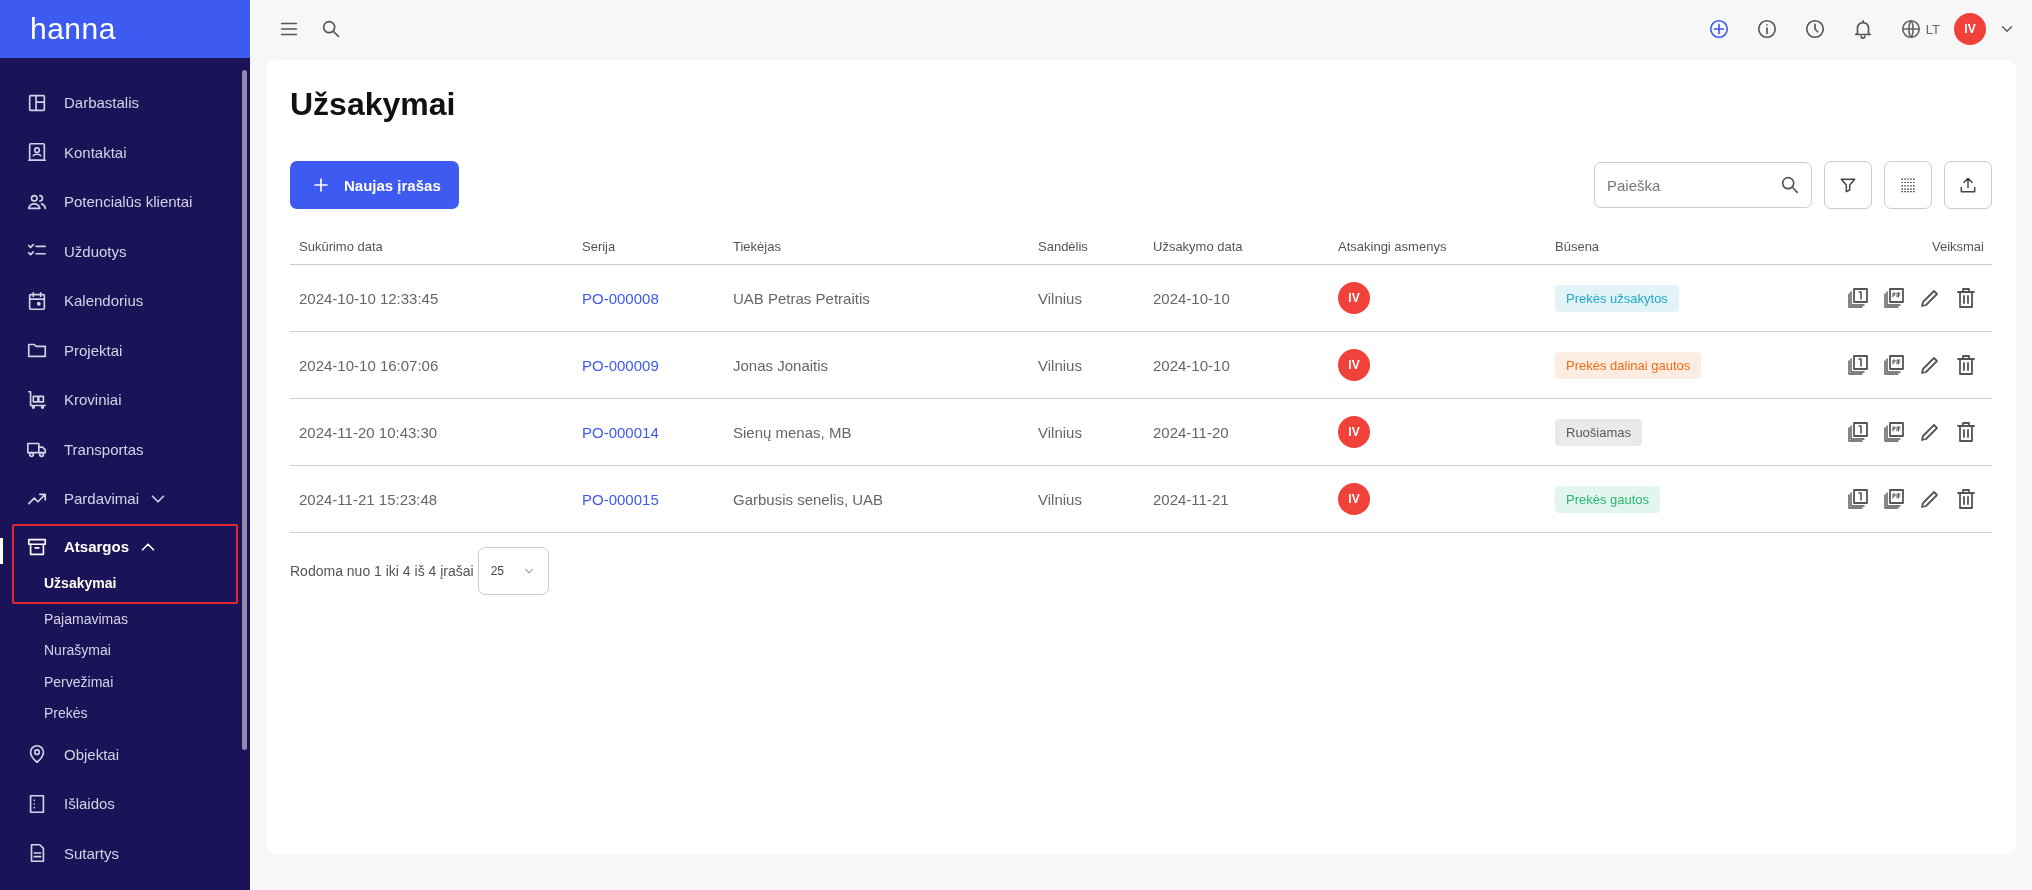  Describe the element at coordinates (369, 298) in the screenshot. I see `table-cell: 2024-10-10 12:33:45` at that location.